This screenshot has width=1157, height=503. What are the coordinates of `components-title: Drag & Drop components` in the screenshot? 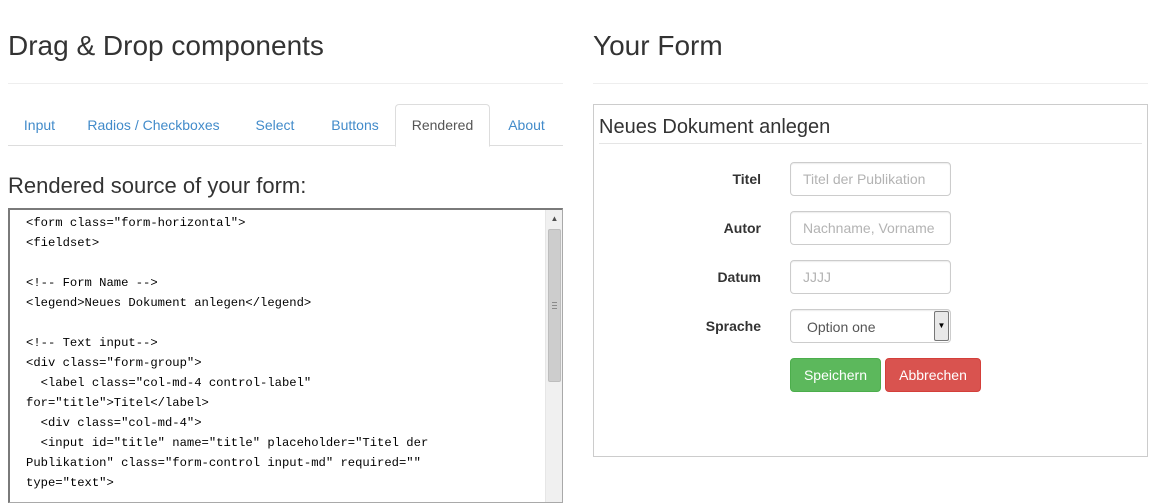 It's located at (166, 45).